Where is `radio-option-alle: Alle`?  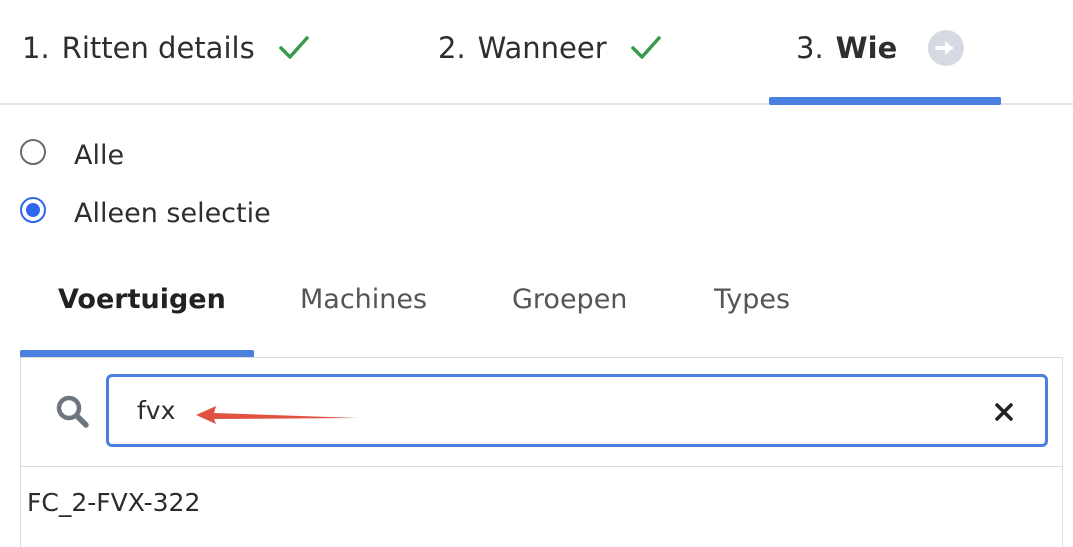 radio-option-alle: Alle is located at coordinates (72, 153).